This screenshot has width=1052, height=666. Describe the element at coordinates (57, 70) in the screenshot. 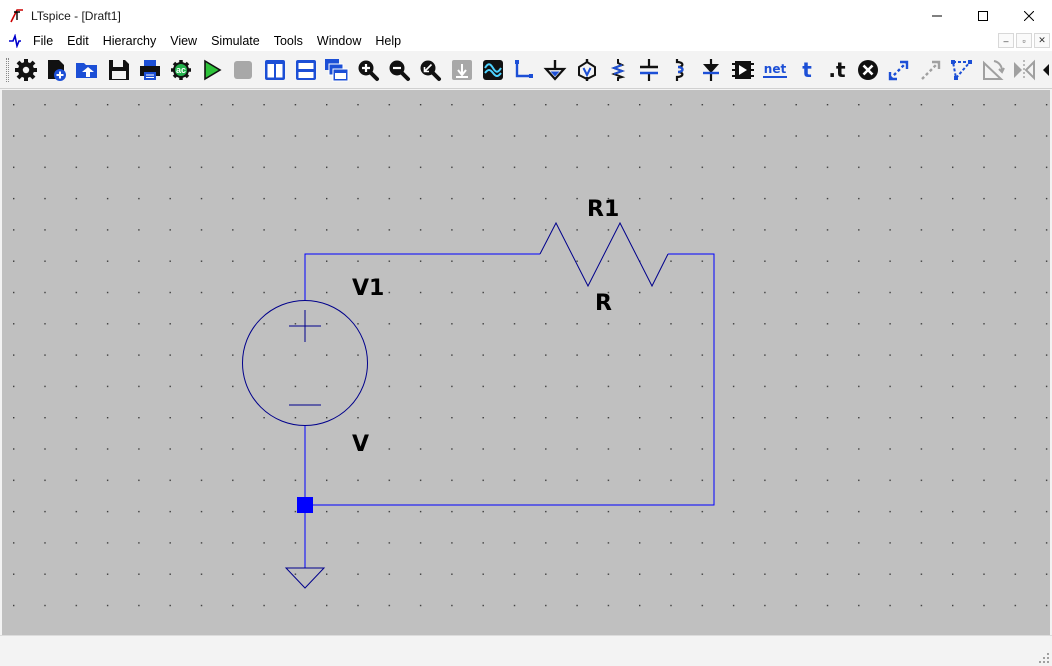

I see `new-schematic-icon` at that location.